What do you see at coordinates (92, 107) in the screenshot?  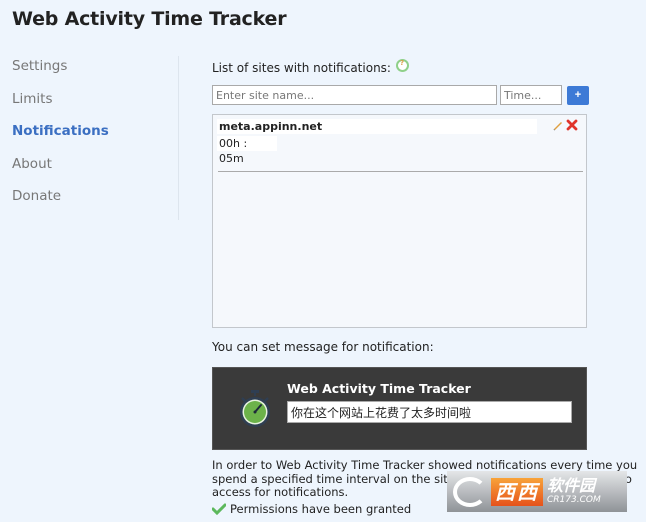 I see `sidebar-item-limits: Limits` at bounding box center [92, 107].